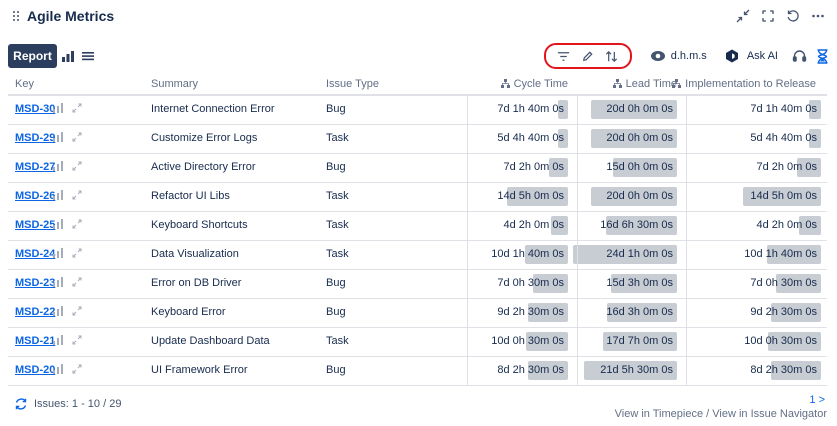 This screenshot has height=426, width=837. What do you see at coordinates (534, 84) in the screenshot?
I see `column-header-cycle-time: Cycle Time` at bounding box center [534, 84].